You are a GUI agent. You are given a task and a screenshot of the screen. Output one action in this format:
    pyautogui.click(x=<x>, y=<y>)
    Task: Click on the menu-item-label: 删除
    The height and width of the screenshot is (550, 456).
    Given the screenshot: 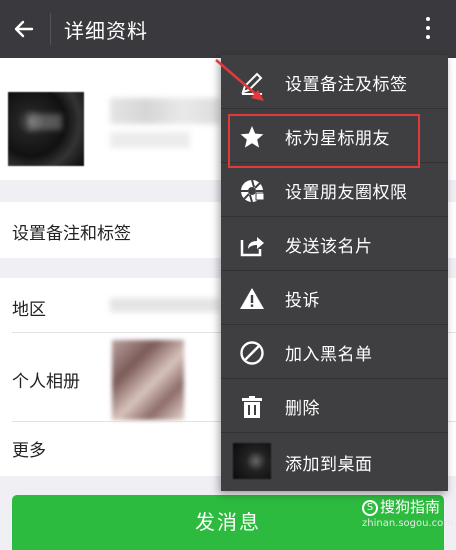 What is the action you would take?
    pyautogui.click(x=302, y=409)
    